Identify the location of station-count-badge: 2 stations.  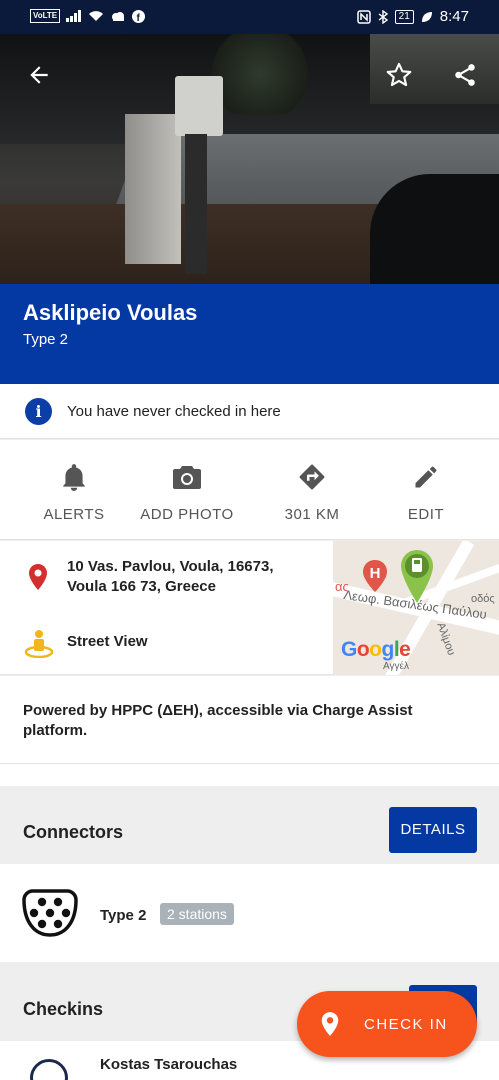
(197, 914).